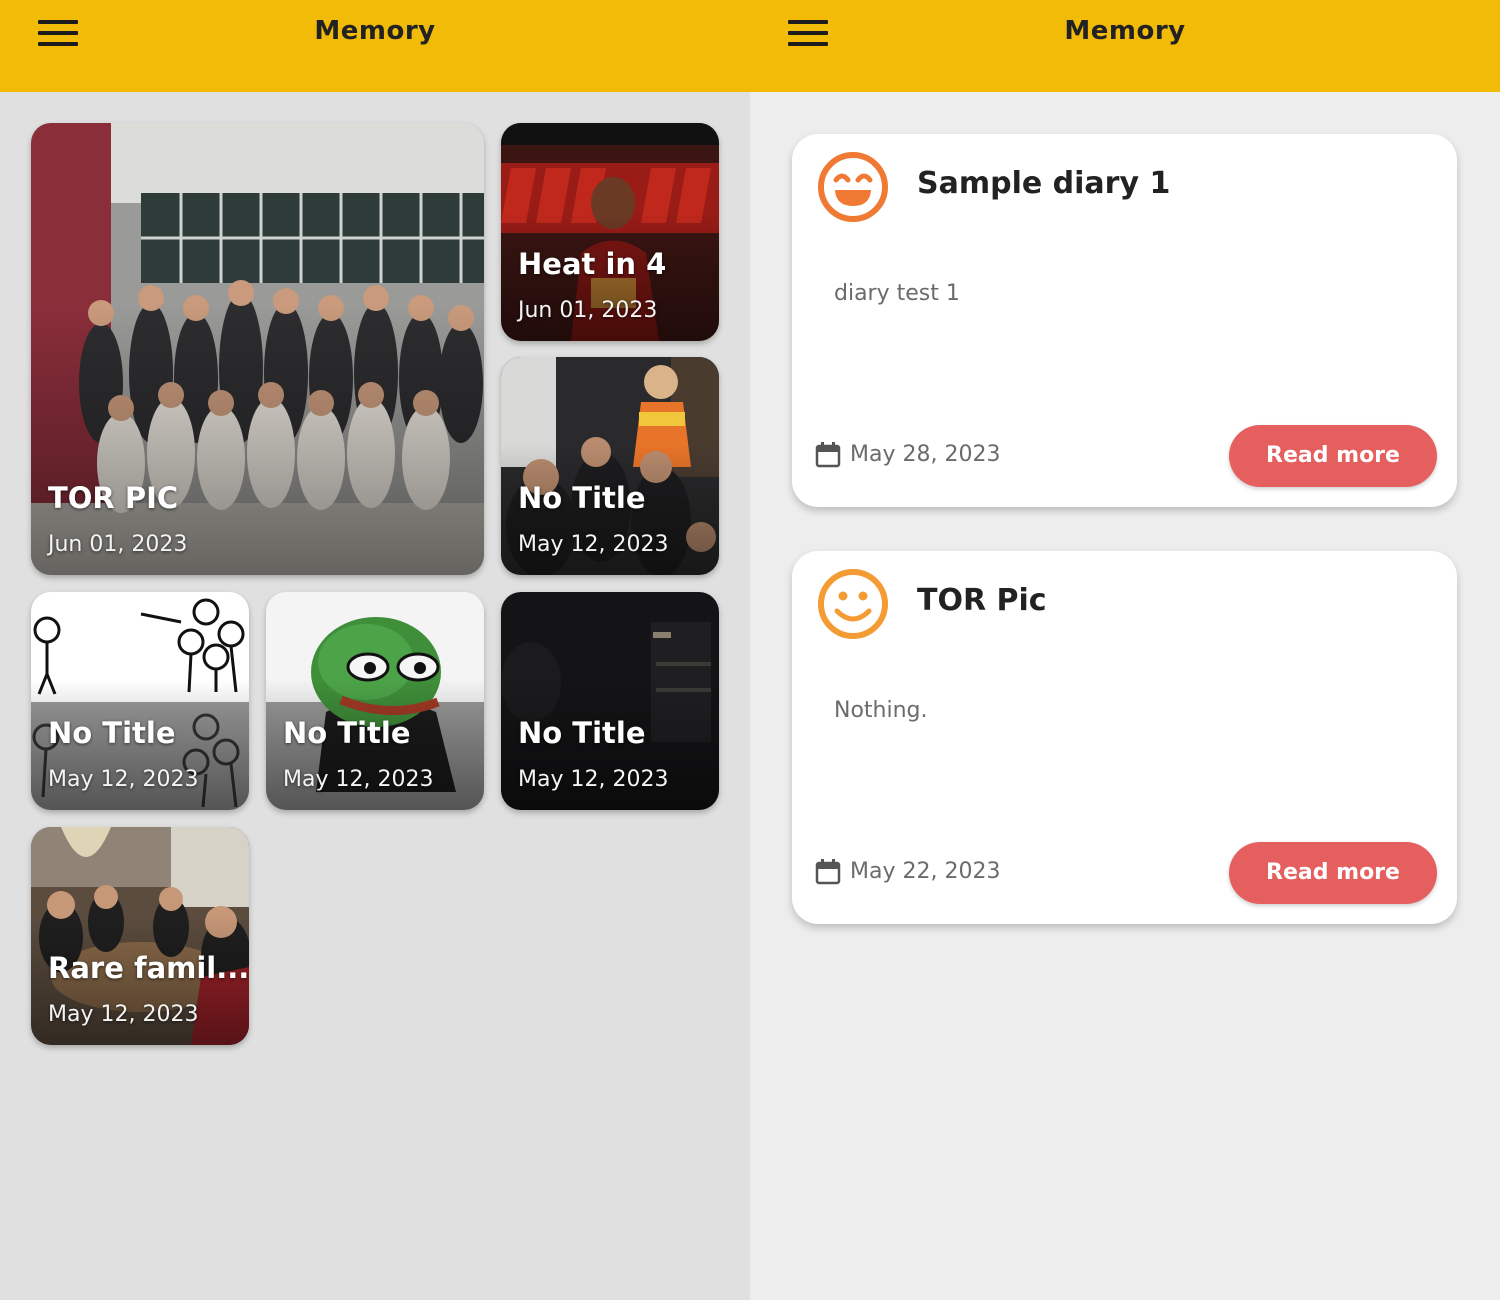 Image resolution: width=1500 pixels, height=1300 pixels. Describe the element at coordinates (925, 454) in the screenshot. I see `diary-date: May 28, 2023` at that location.